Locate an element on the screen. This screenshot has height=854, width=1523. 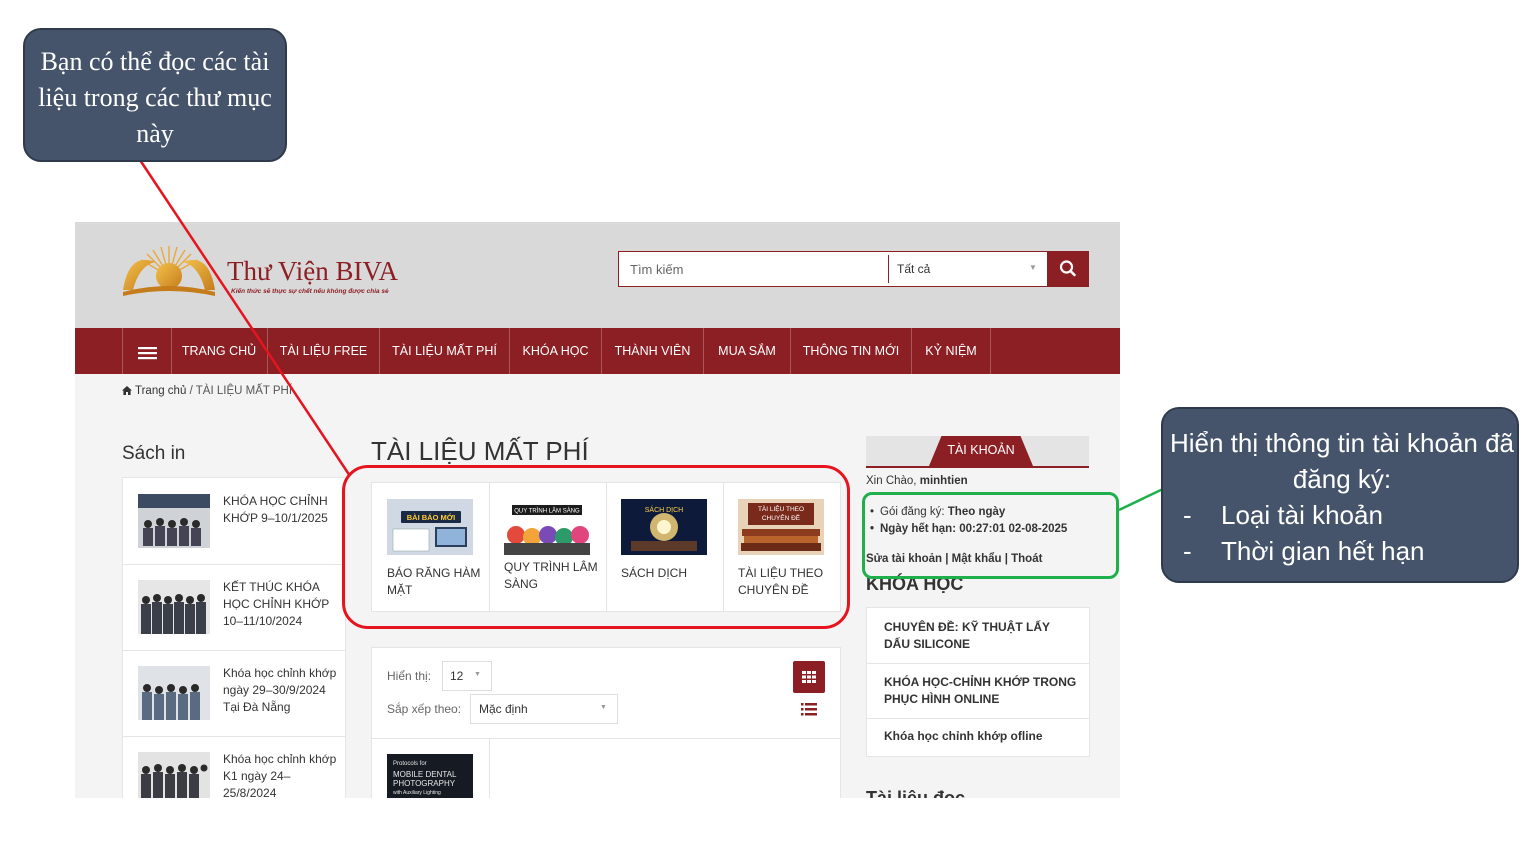
right-connector-line is located at coordinates (1141, 499).